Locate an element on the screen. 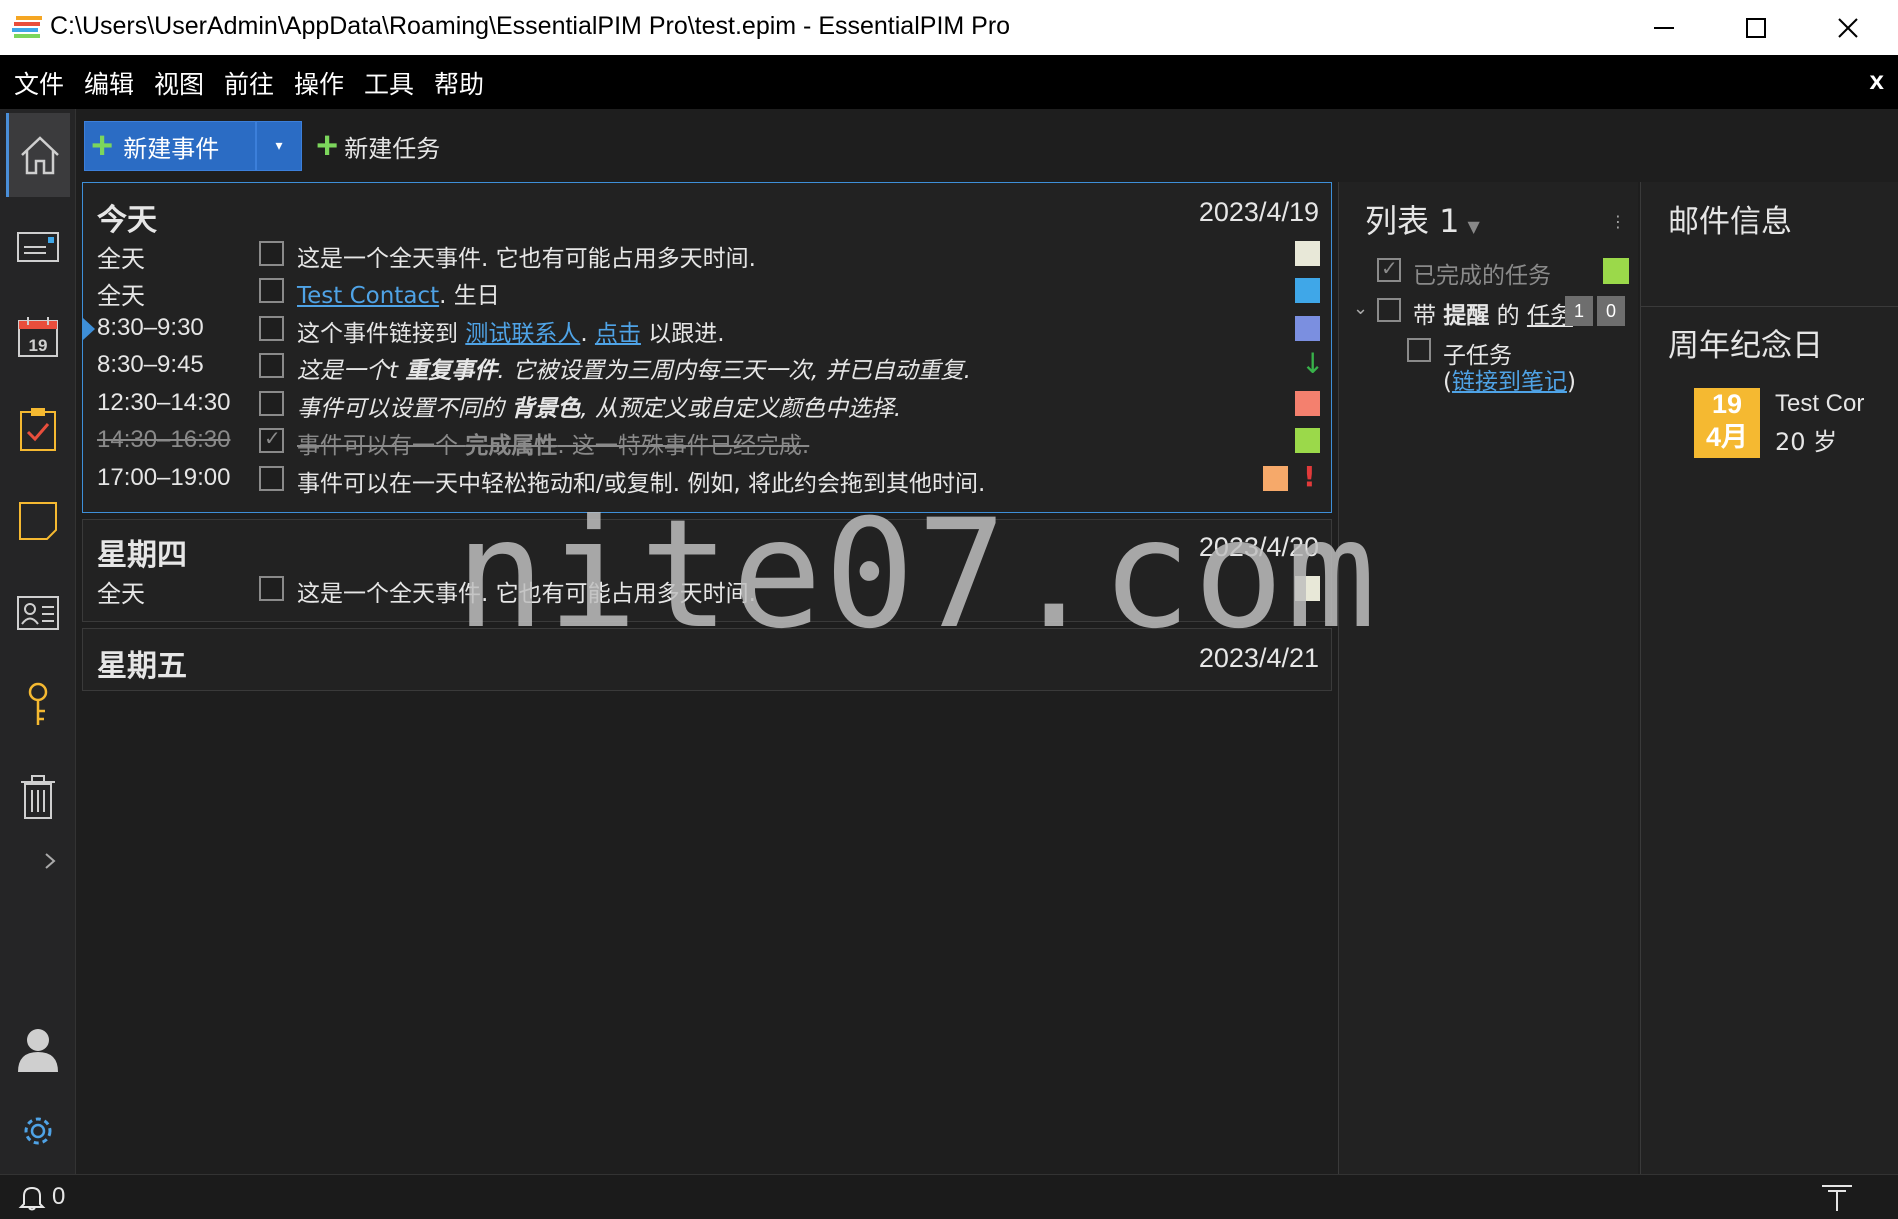  mail-icon is located at coordinates (38, 247).